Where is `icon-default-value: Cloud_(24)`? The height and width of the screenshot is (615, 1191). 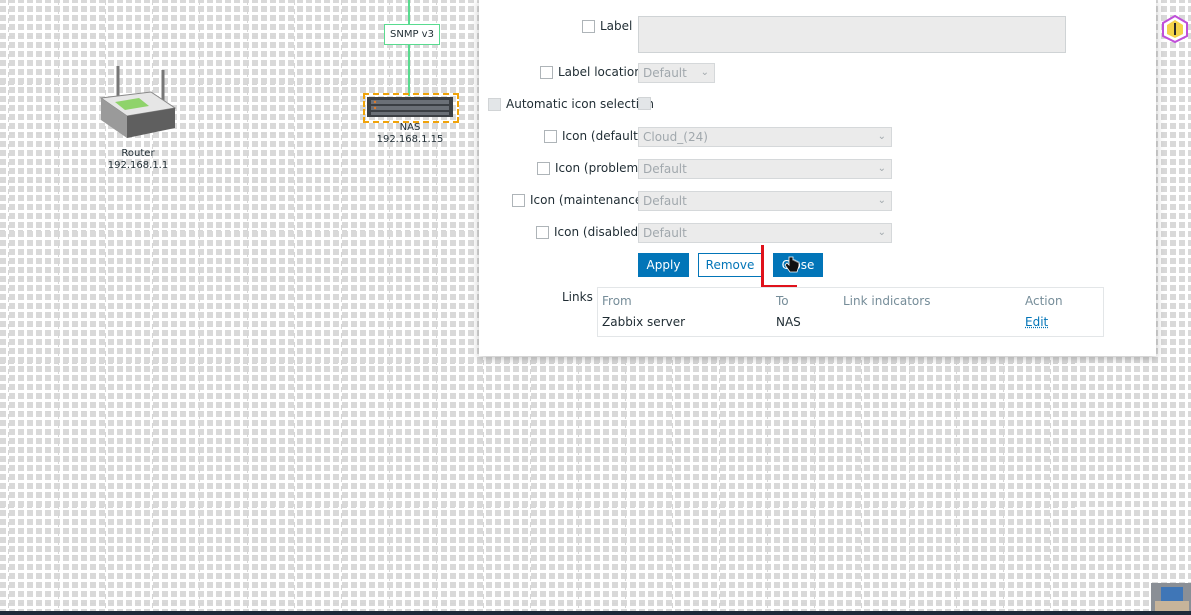
icon-default-value: Cloud_(24) is located at coordinates (675, 137).